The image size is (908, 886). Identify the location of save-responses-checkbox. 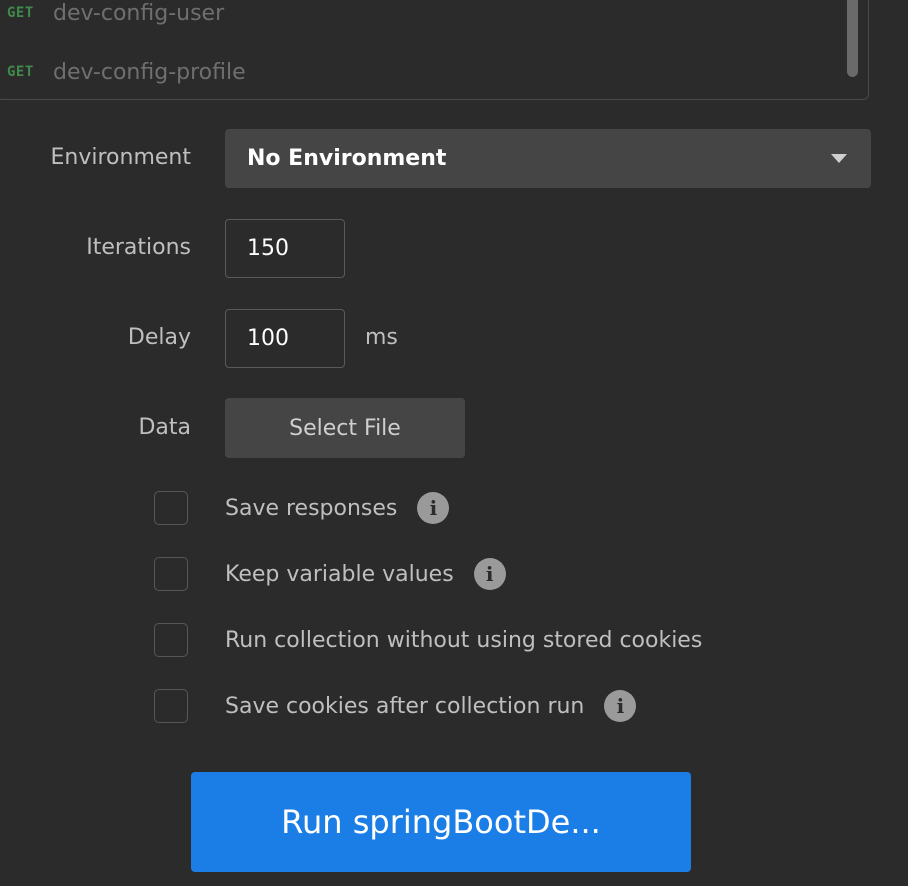
(171, 508).